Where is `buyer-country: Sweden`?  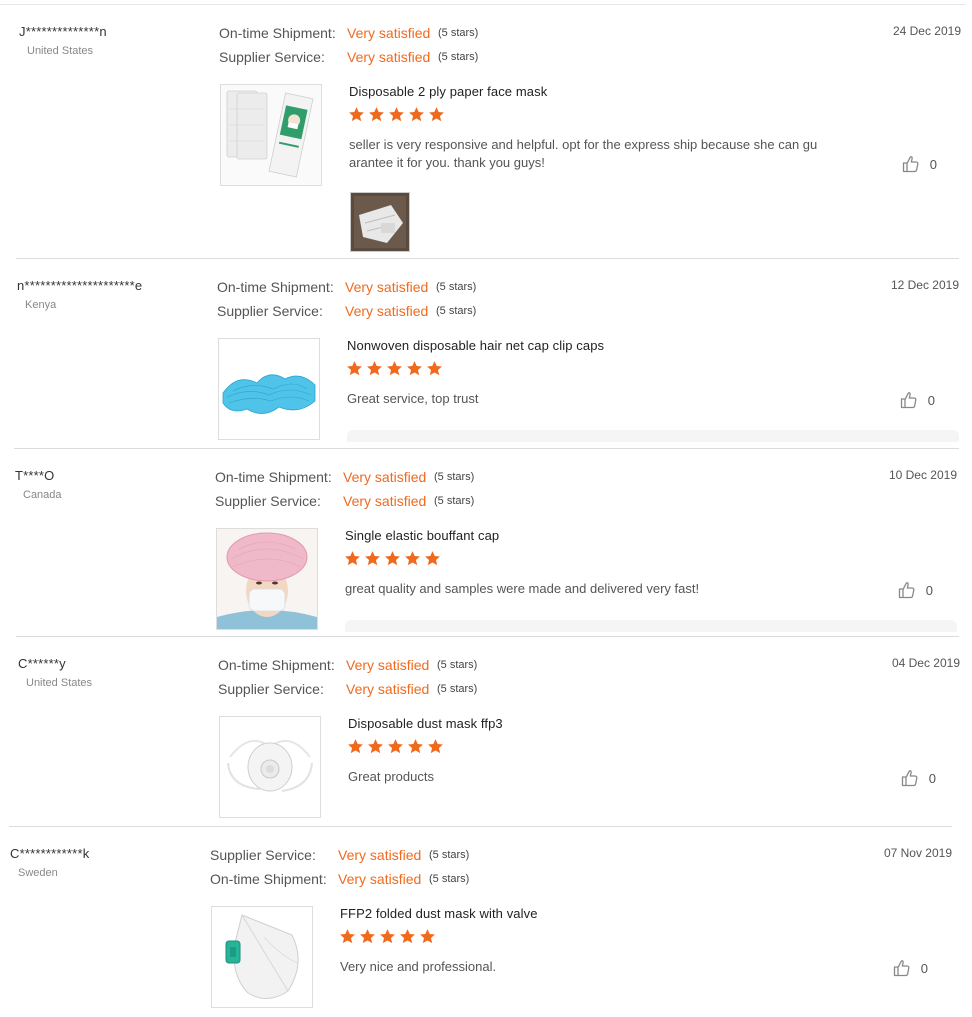 buyer-country: Sweden is located at coordinates (38, 873).